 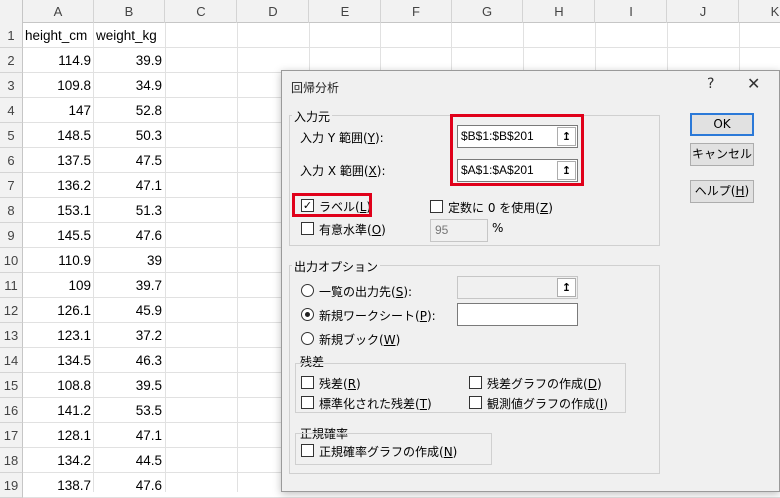 What do you see at coordinates (58, 35) in the screenshot?
I see `cell-a: height_cm` at bounding box center [58, 35].